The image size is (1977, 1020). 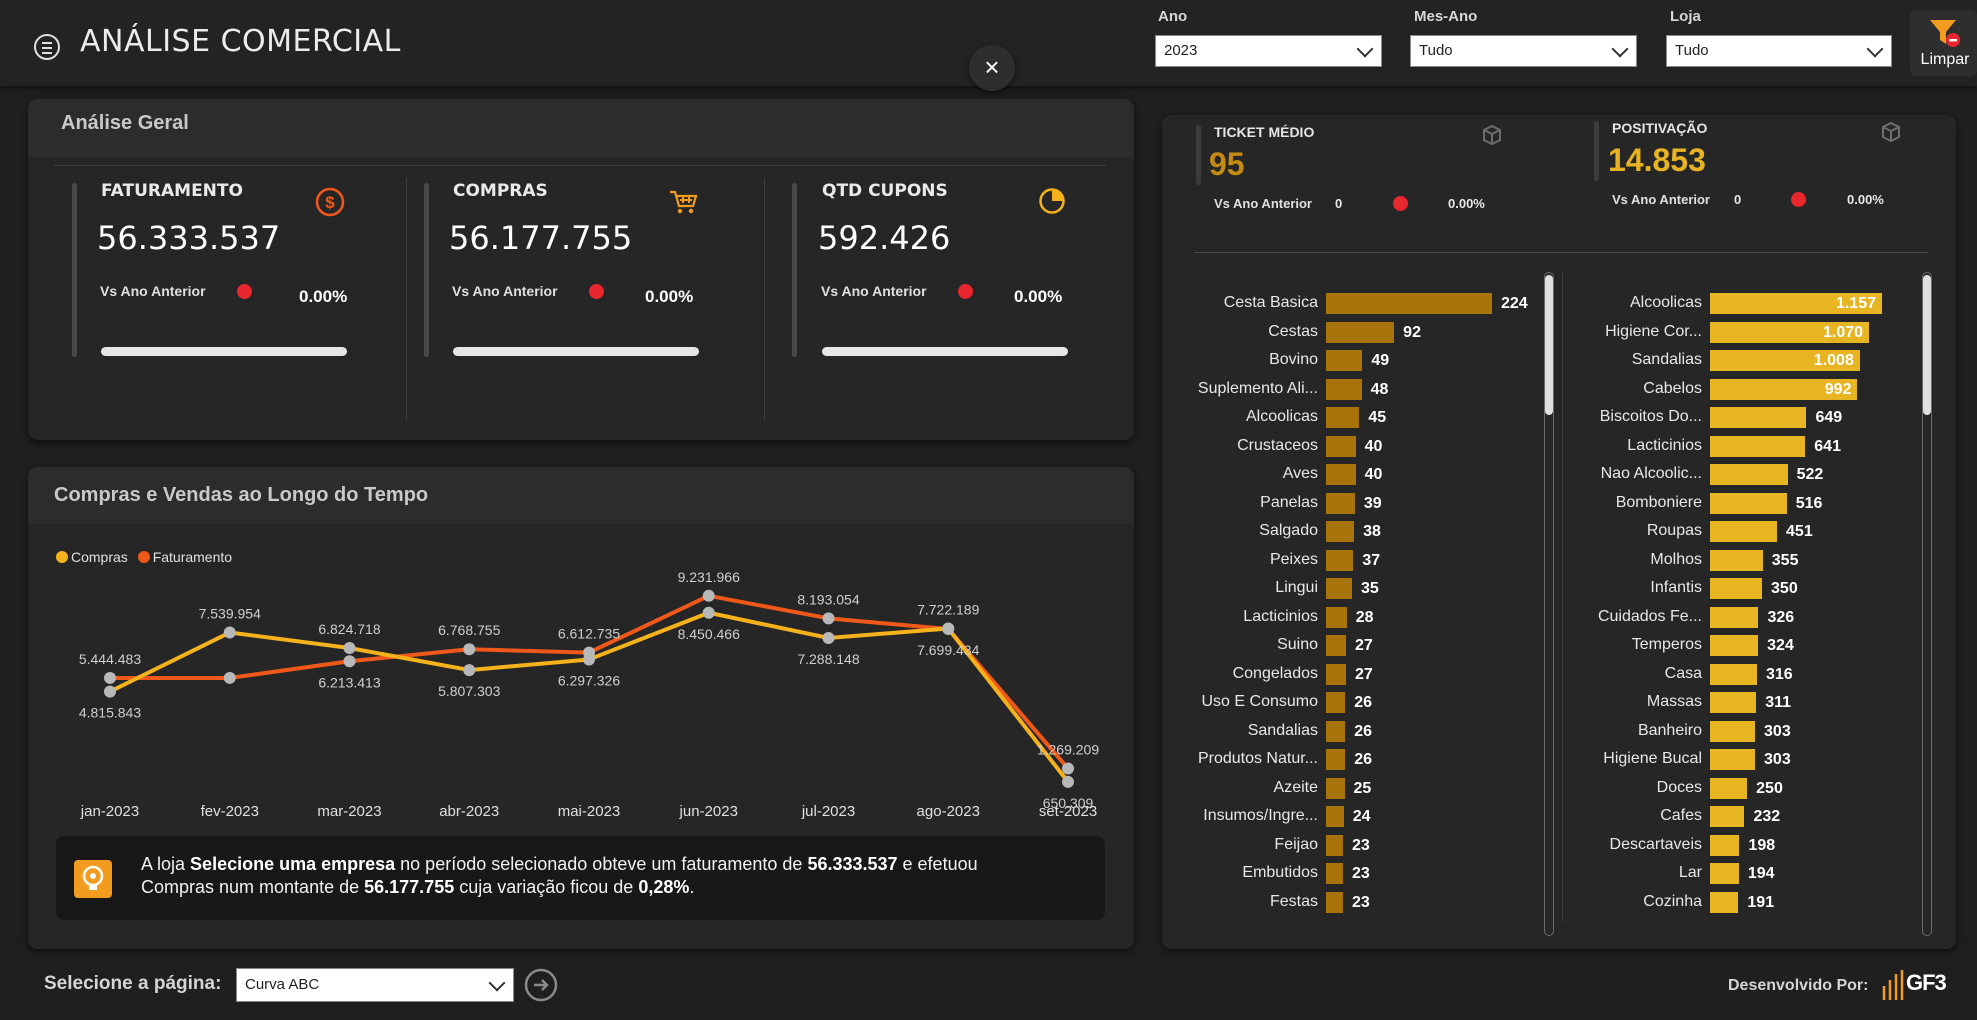 I want to click on category-bar-row: Crustaceos 40, so click(x=1361, y=447).